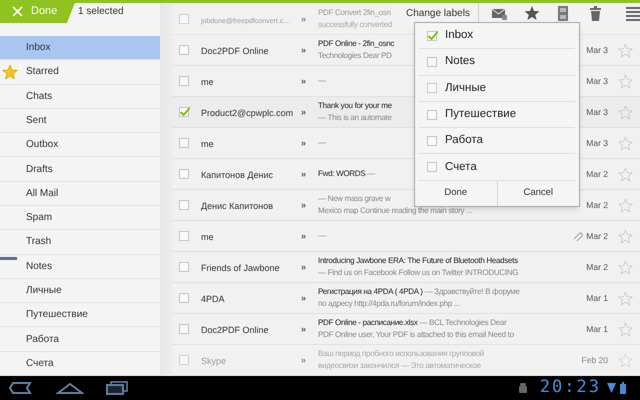 The height and width of the screenshot is (400, 640). Describe the element at coordinates (595, 13) in the screenshot. I see `trash-icon` at that location.